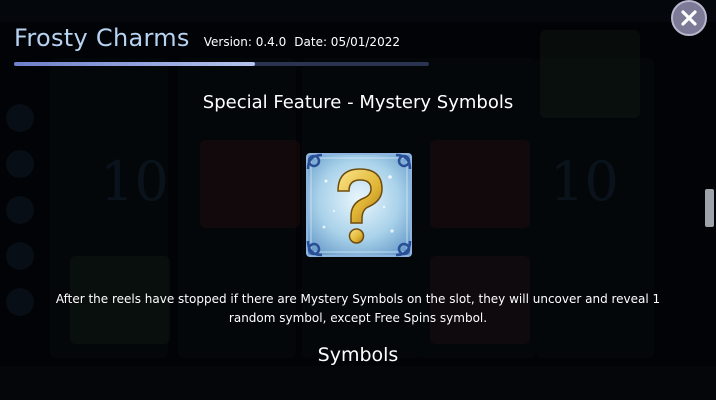  What do you see at coordinates (359, 205) in the screenshot?
I see `question-mark-ice-icon` at bounding box center [359, 205].